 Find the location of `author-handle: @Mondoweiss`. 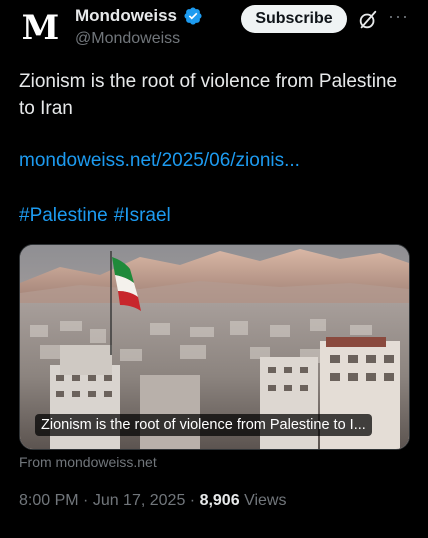

author-handle: @Mondoweiss is located at coordinates (127, 39).